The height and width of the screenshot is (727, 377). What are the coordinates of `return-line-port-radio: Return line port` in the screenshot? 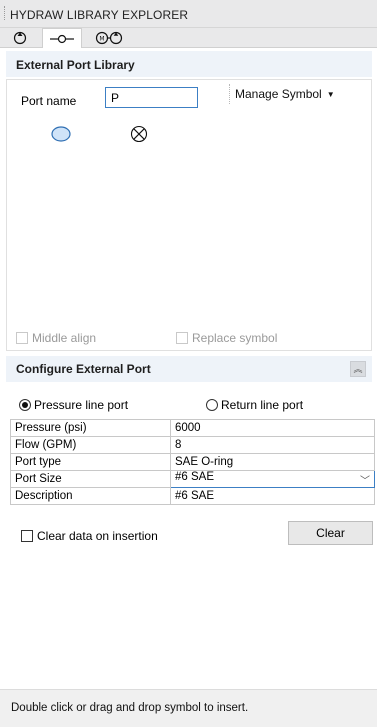 It's located at (254, 405).